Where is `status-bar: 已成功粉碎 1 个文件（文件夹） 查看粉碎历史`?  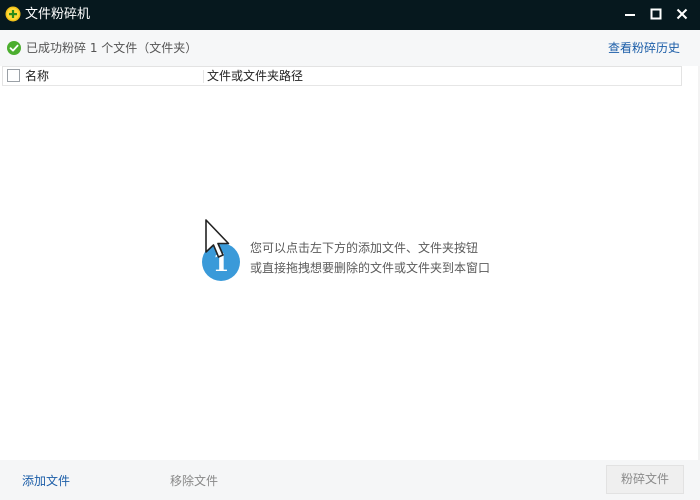
status-bar: 已成功粉碎 1 个文件（文件夹） 查看粉碎历史 is located at coordinates (350, 48).